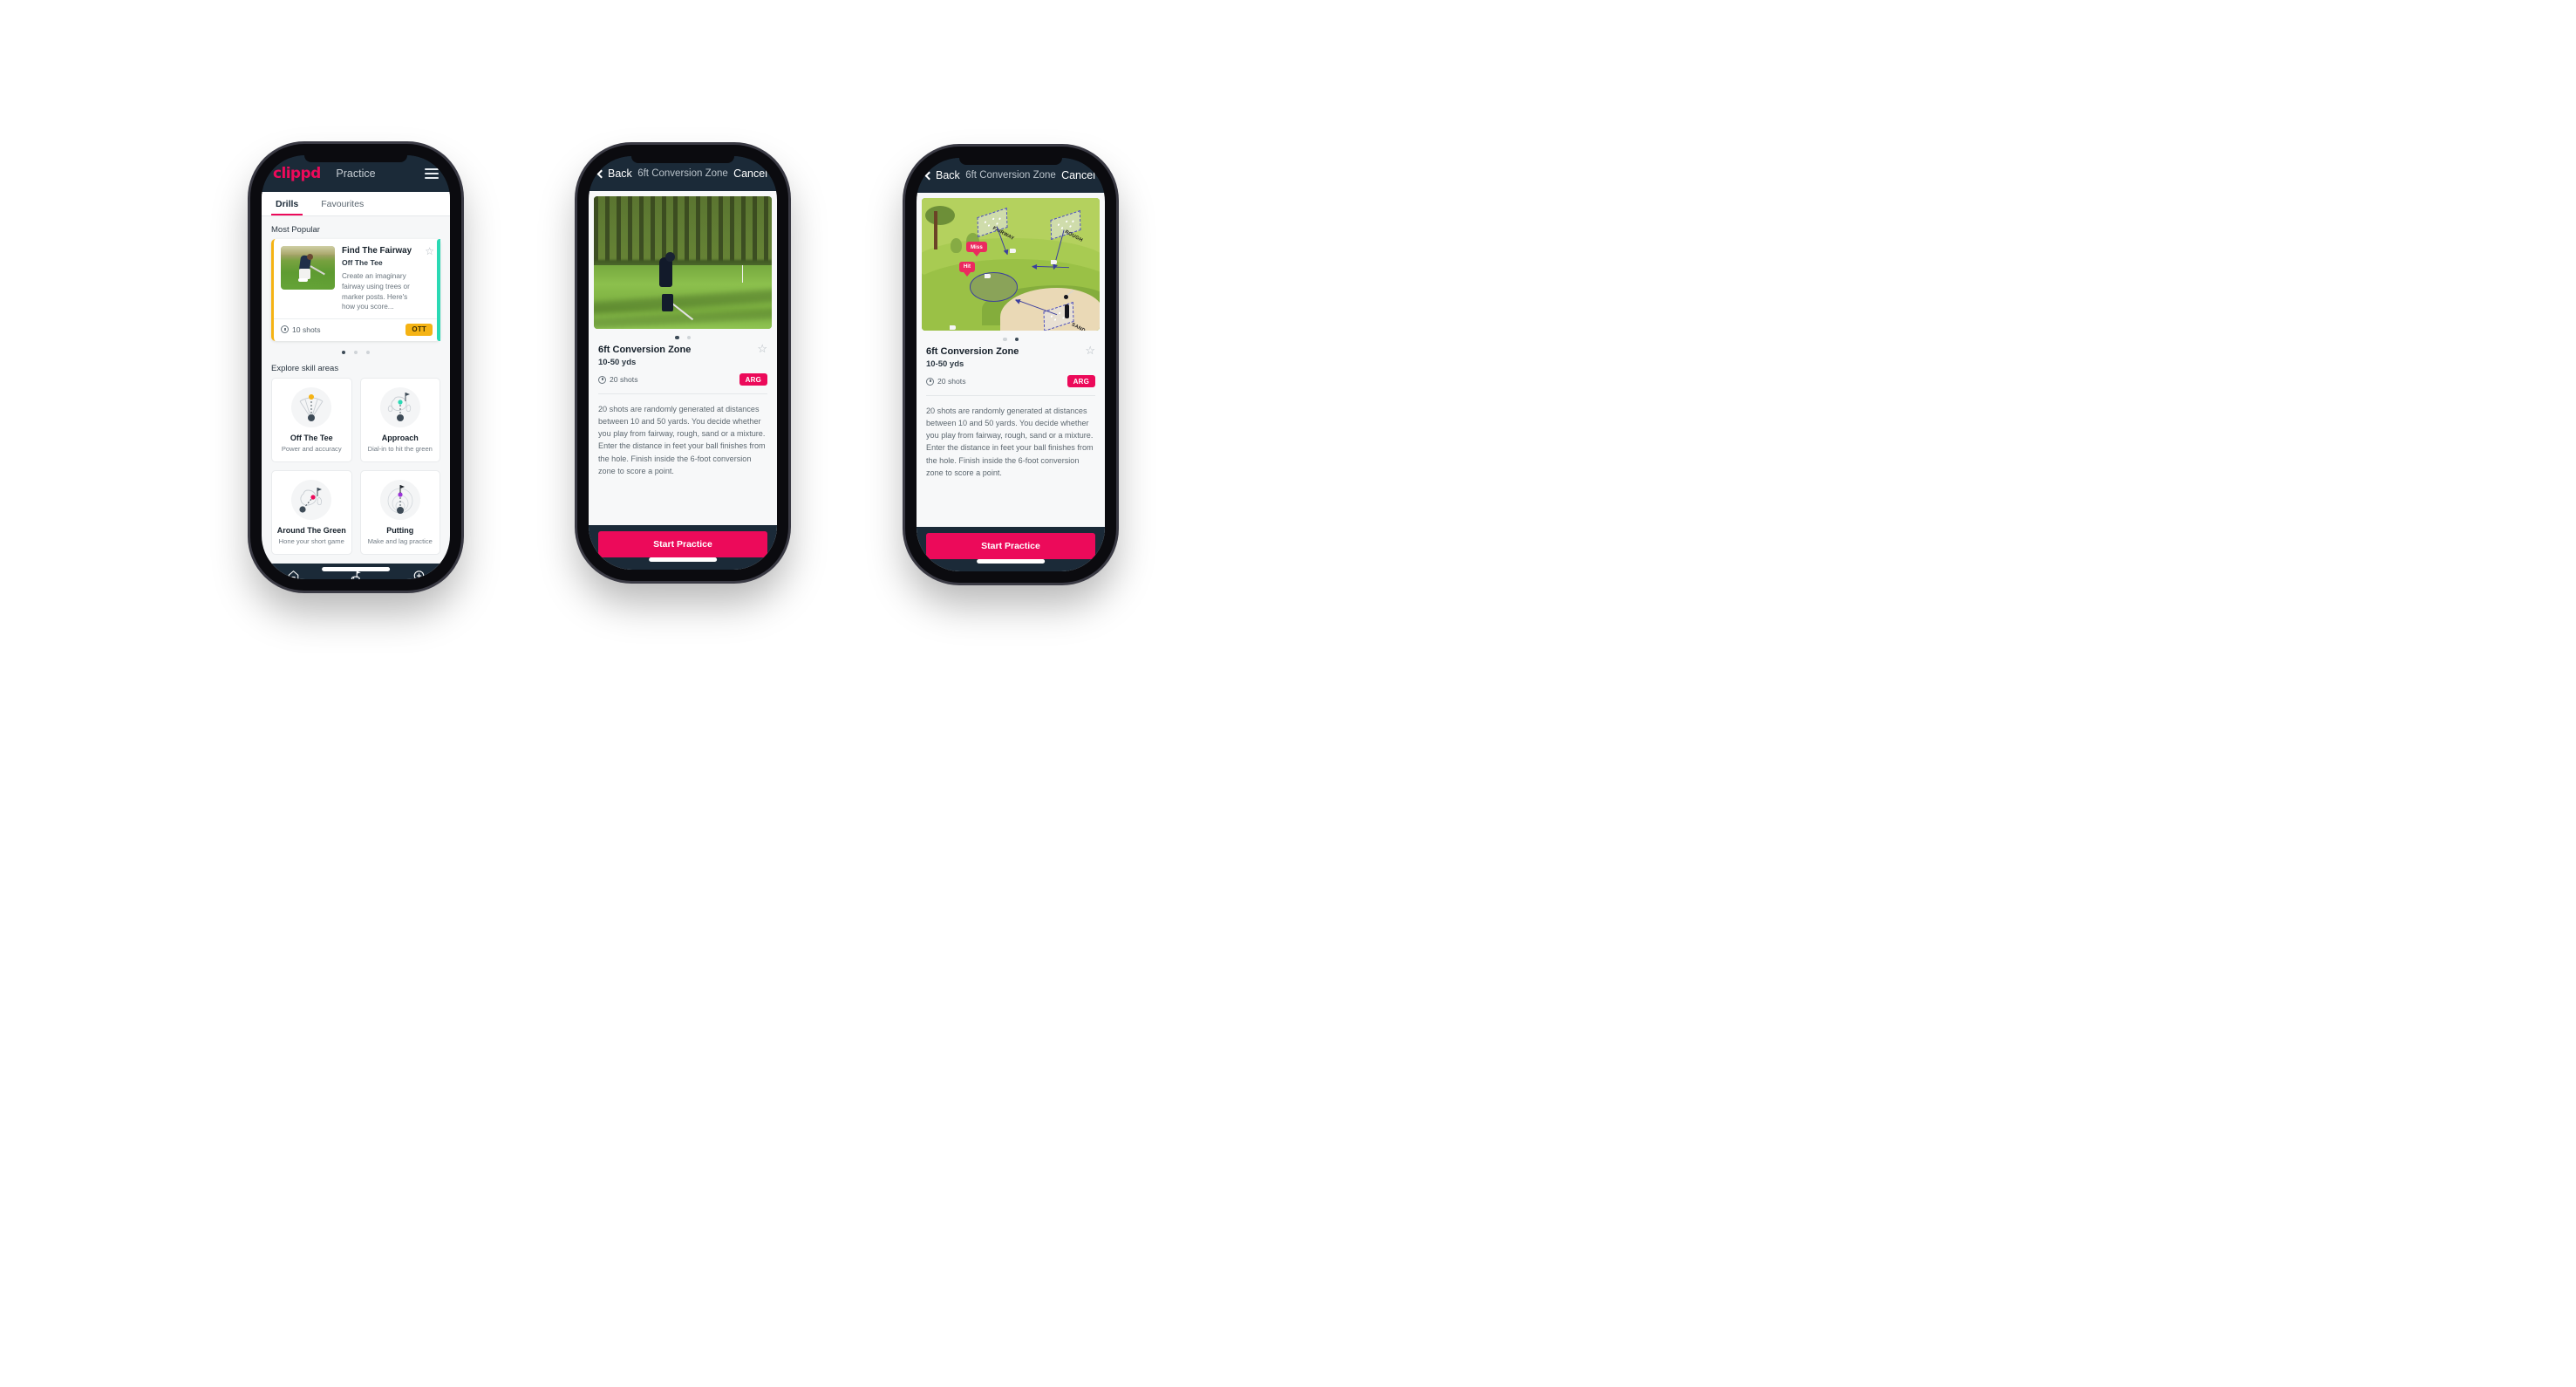 This screenshot has width=2576, height=1387. I want to click on home-icon, so click(293, 575).